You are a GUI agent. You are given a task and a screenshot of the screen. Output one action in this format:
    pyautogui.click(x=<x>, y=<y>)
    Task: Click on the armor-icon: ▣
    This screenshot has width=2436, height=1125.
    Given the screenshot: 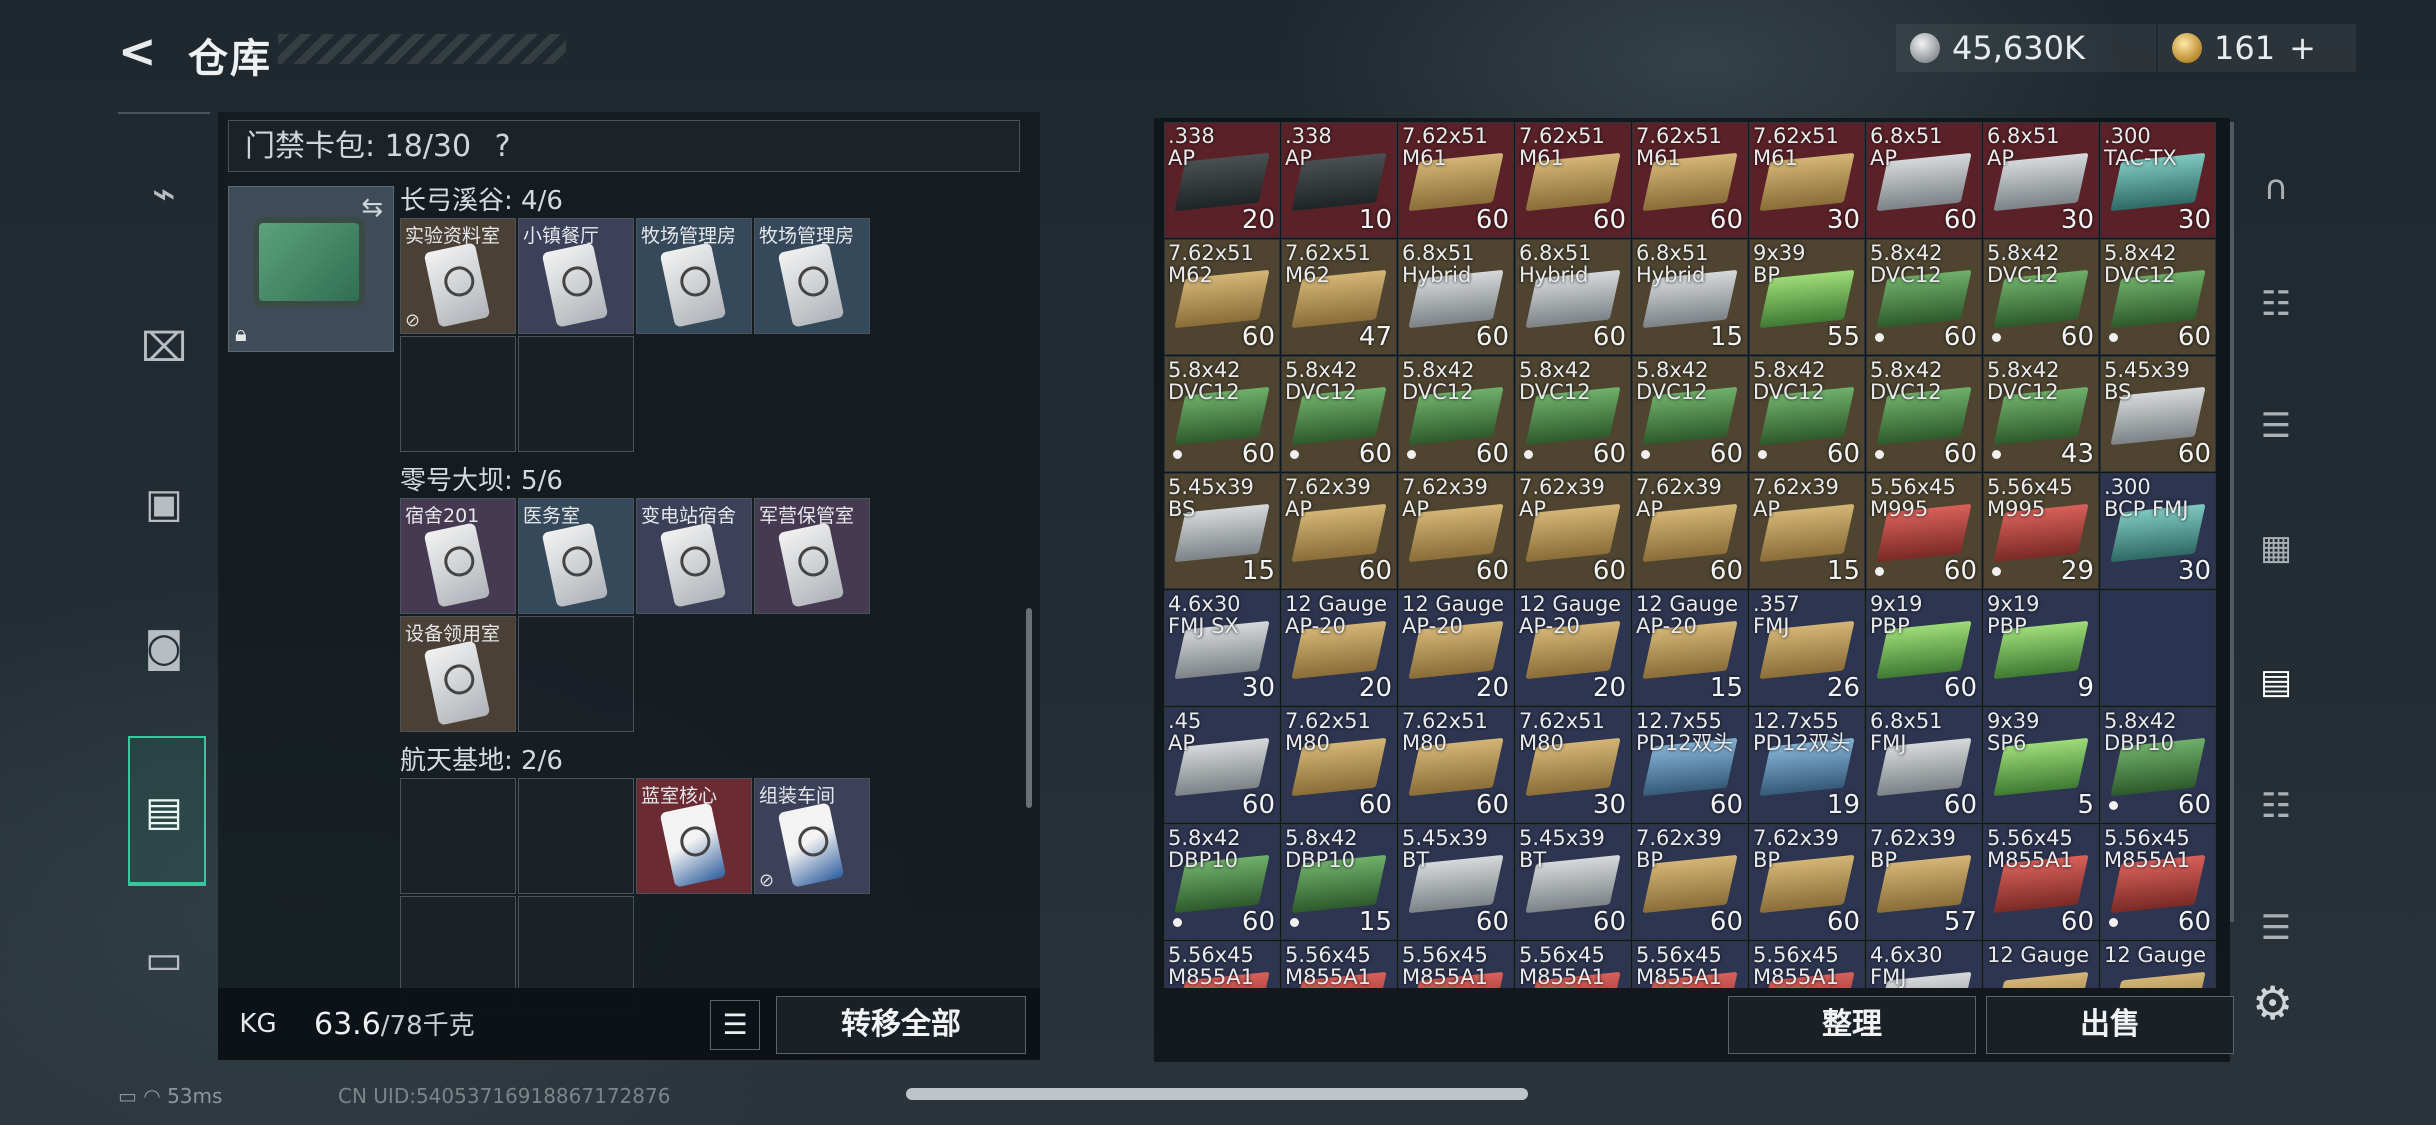 What is the action you would take?
    pyautogui.click(x=164, y=504)
    